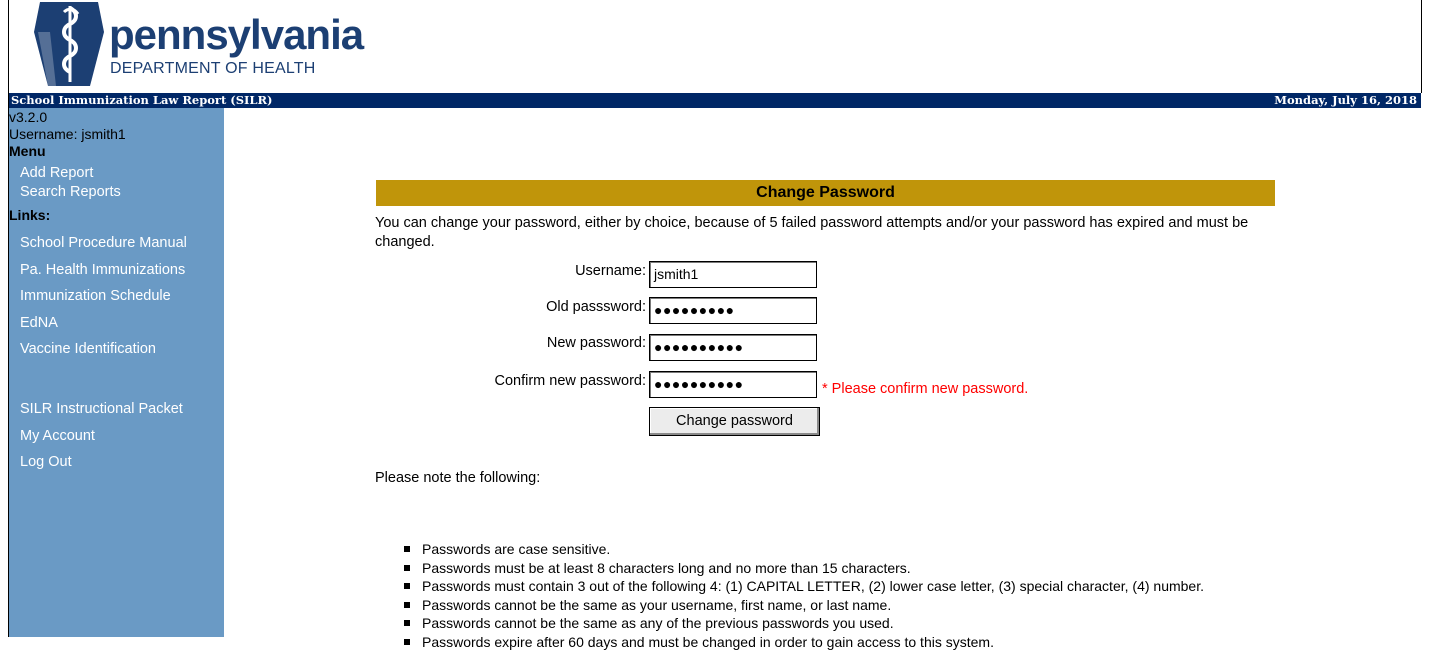  What do you see at coordinates (925, 389) in the screenshot?
I see `confirm-password-error: * Please confirm new password.` at bounding box center [925, 389].